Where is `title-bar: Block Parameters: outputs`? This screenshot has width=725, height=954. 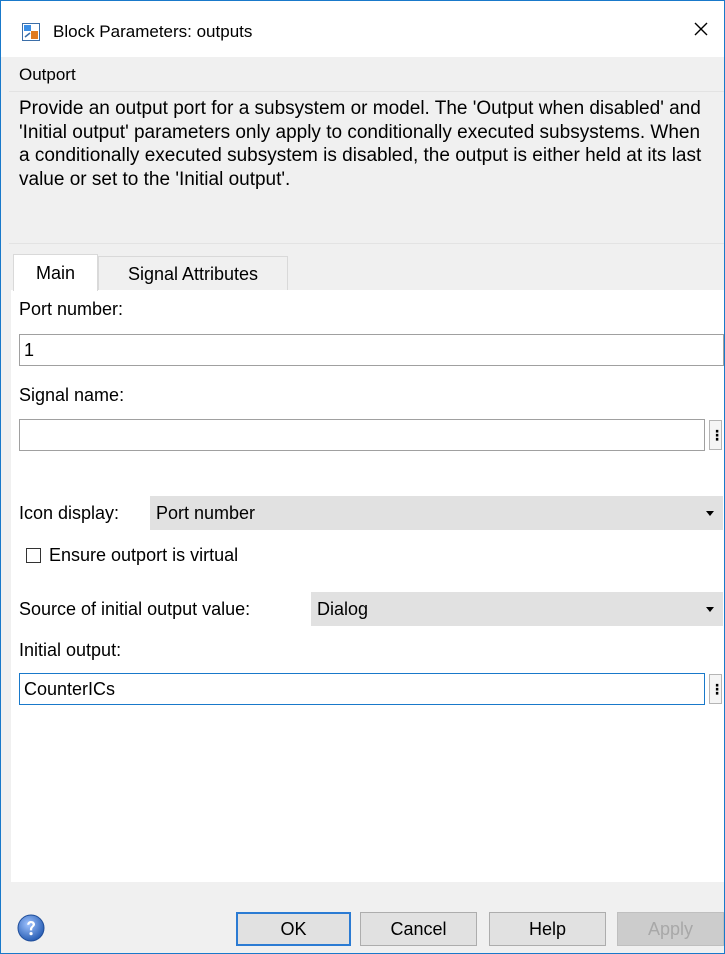
title-bar: Block Parameters: outputs is located at coordinates (362, 29).